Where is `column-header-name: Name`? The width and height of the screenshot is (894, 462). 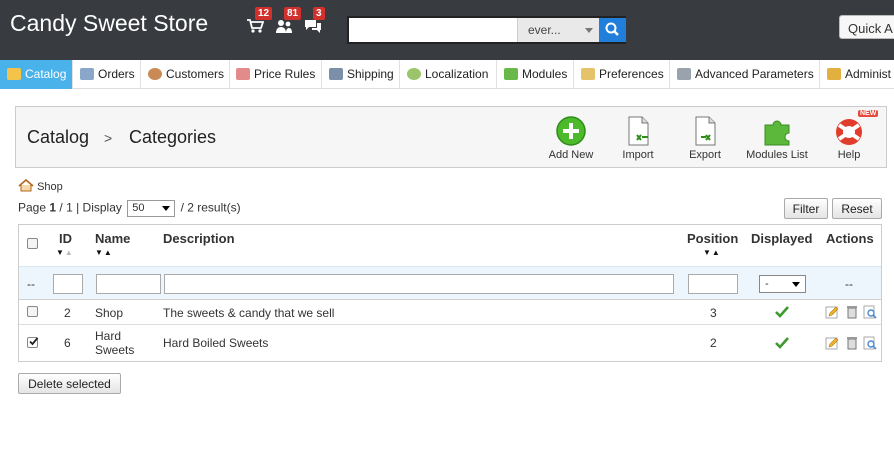
column-header-name: Name is located at coordinates (113, 238).